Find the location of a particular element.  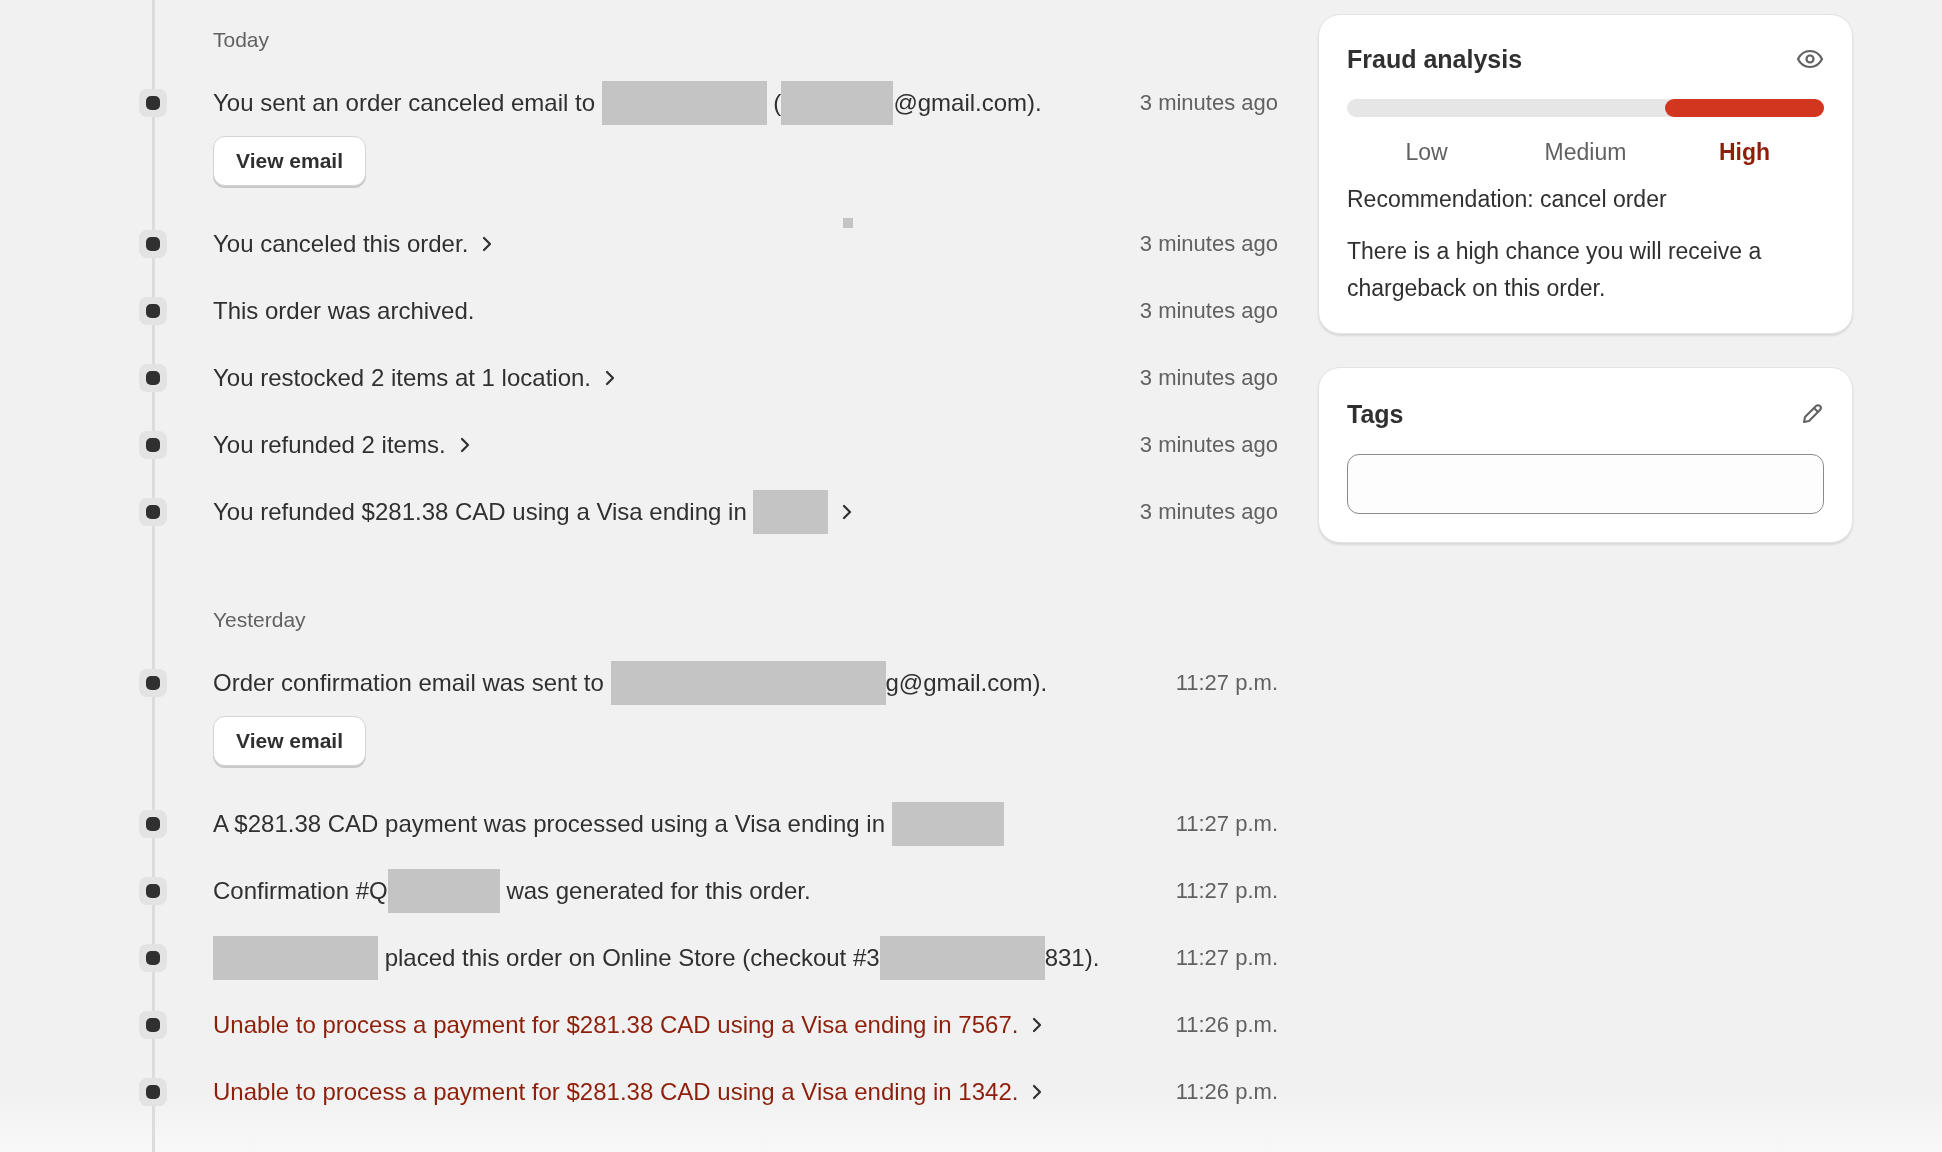

event-message: You sent an order canceled email to ( @gmail.com). is located at coordinates (627, 102).